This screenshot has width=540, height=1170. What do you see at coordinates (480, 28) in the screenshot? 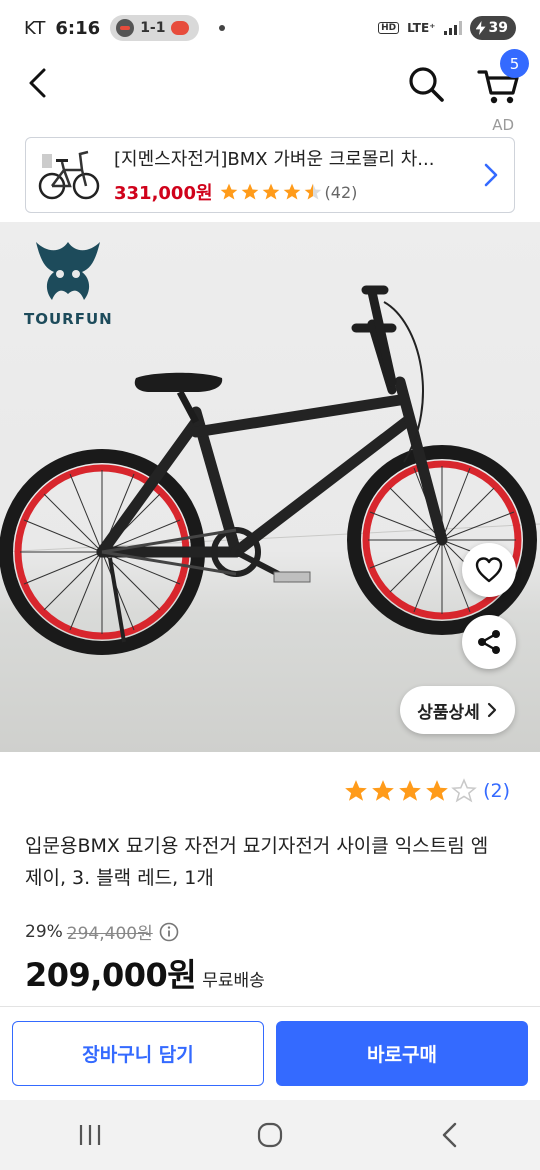
I see `charging-icon` at bounding box center [480, 28].